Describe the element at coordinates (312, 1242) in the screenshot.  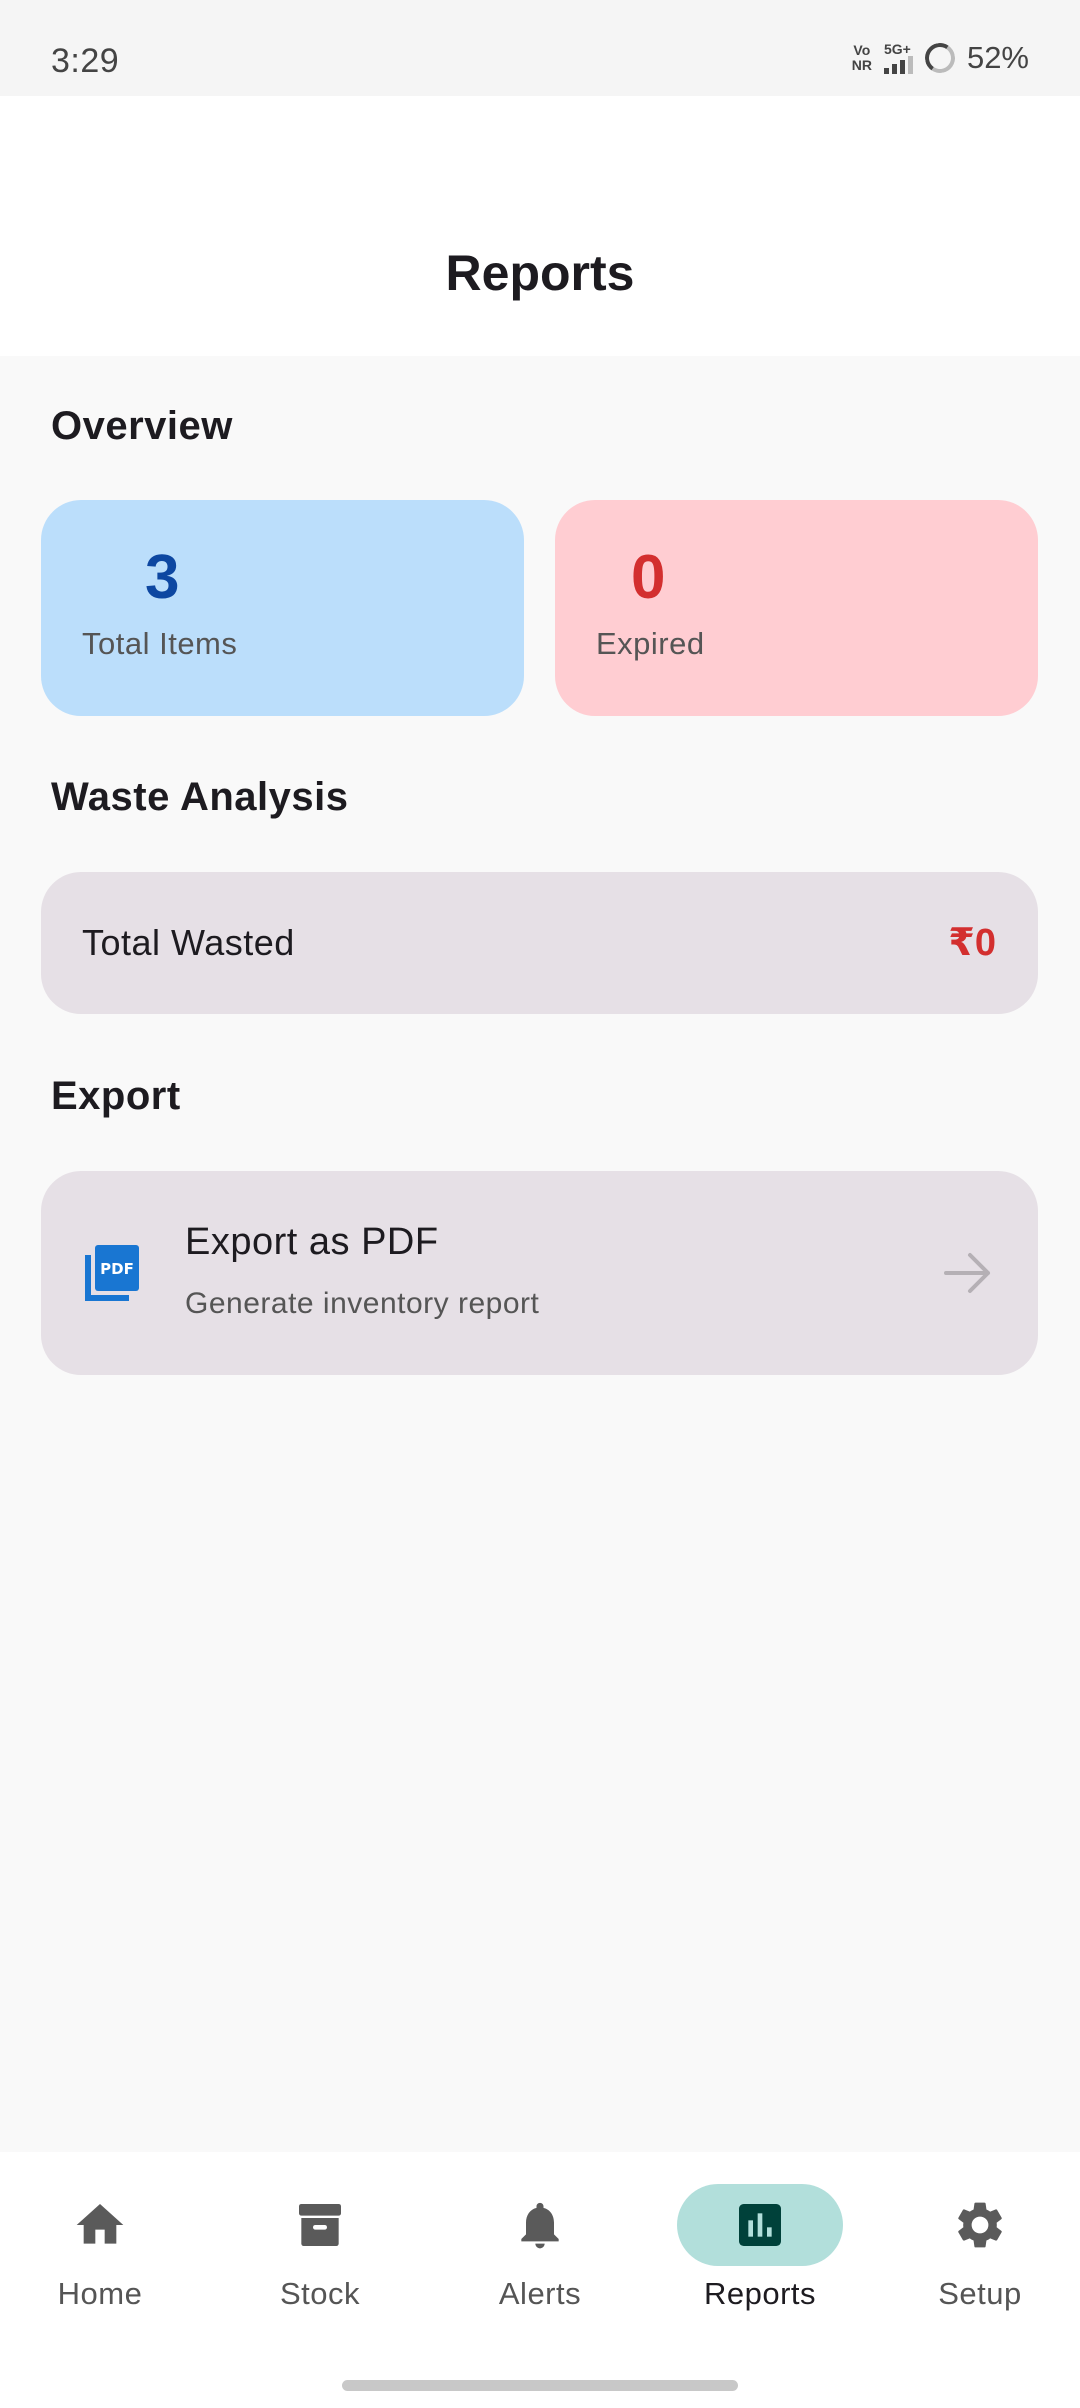
I see `export-title: Export as PDF` at that location.